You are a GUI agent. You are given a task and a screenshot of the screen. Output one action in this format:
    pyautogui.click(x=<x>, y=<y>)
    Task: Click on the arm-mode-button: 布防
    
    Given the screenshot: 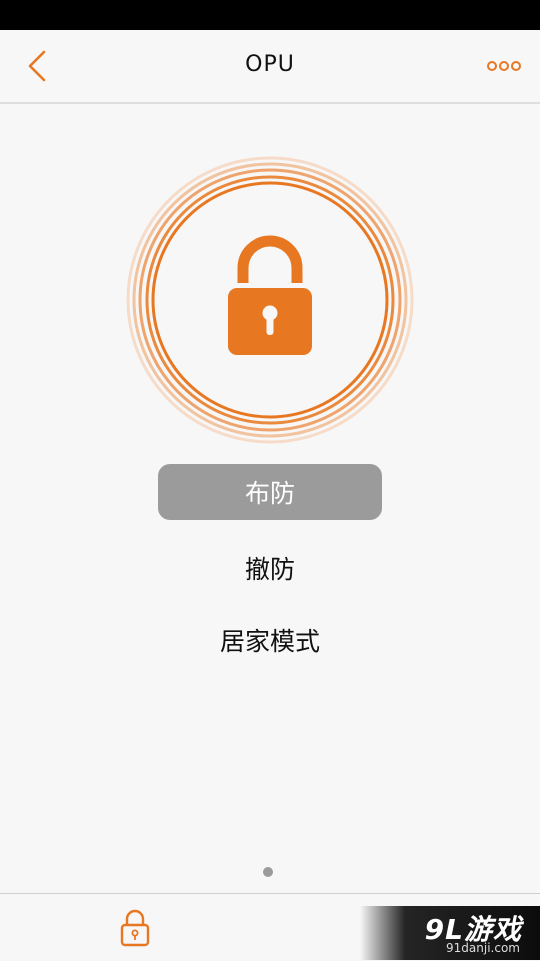 What is the action you would take?
    pyautogui.click(x=270, y=492)
    